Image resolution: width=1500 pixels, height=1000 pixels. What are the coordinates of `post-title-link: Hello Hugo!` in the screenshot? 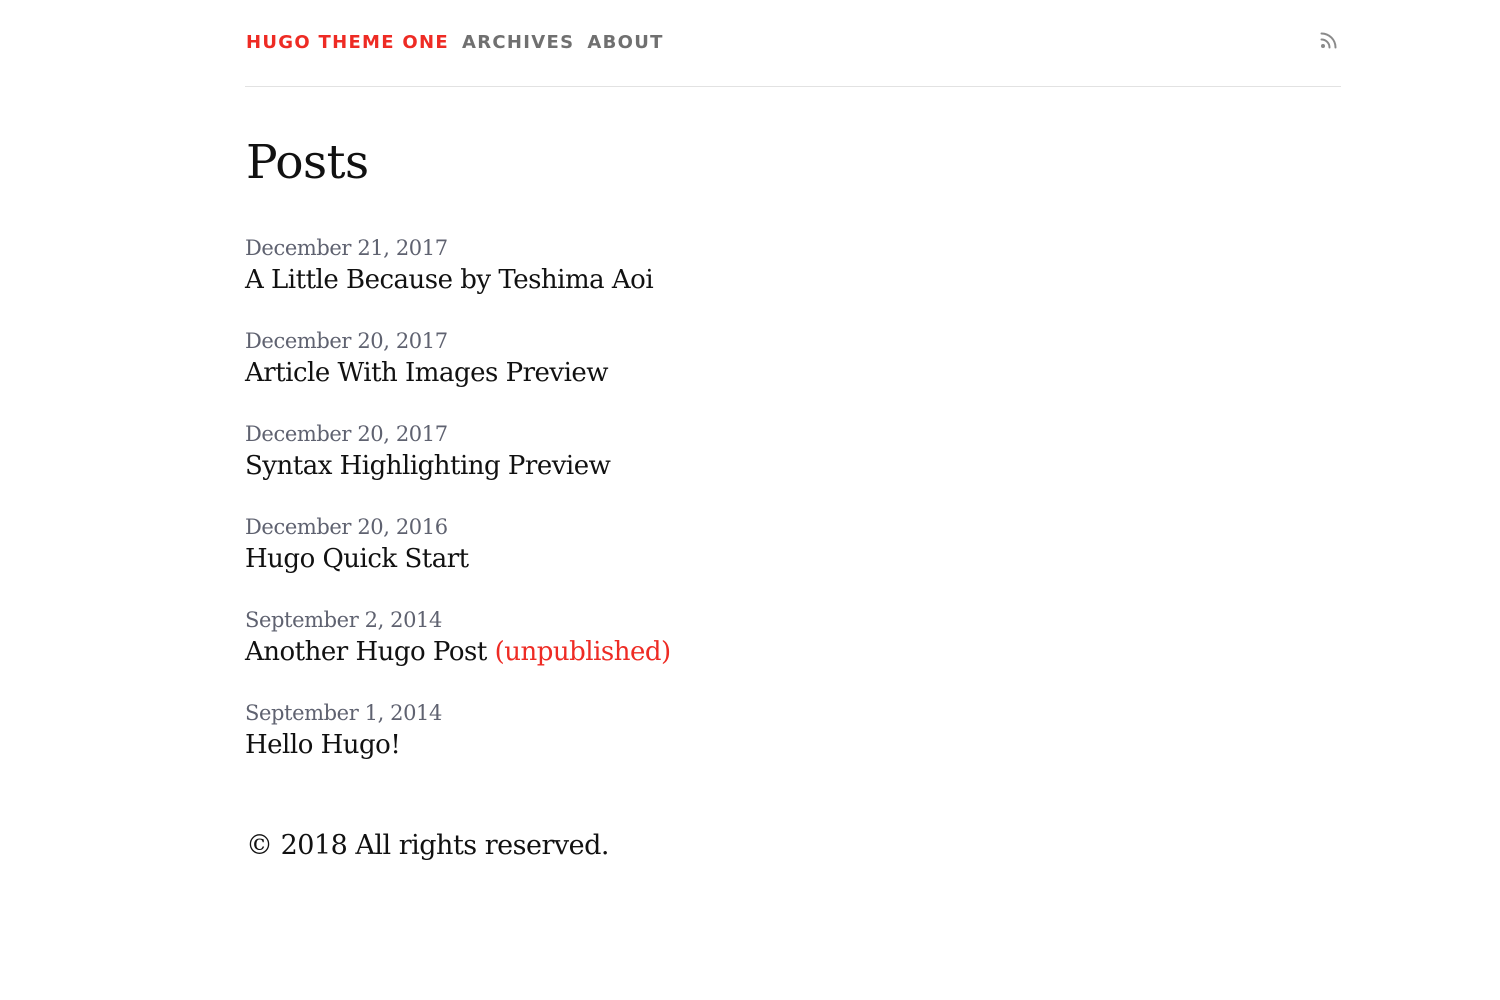 It's located at (323, 745).